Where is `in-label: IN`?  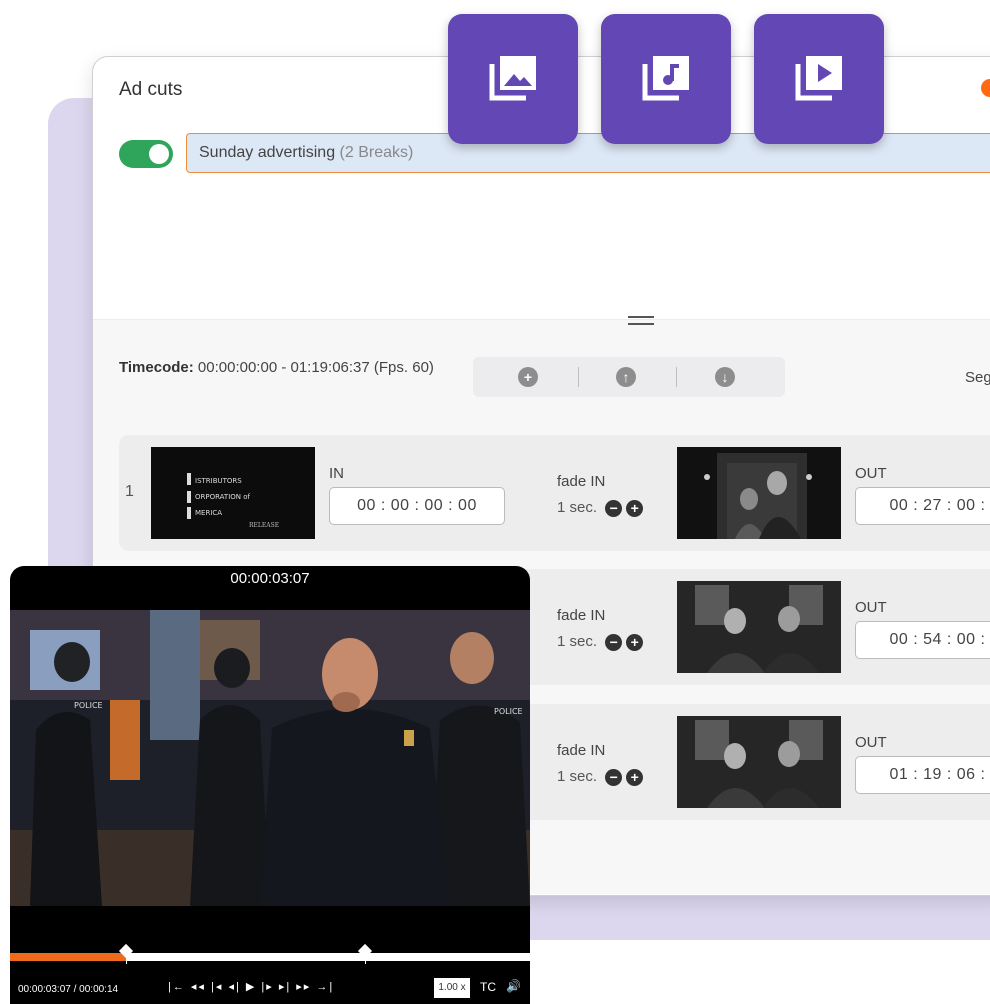 in-label: IN is located at coordinates (336, 473).